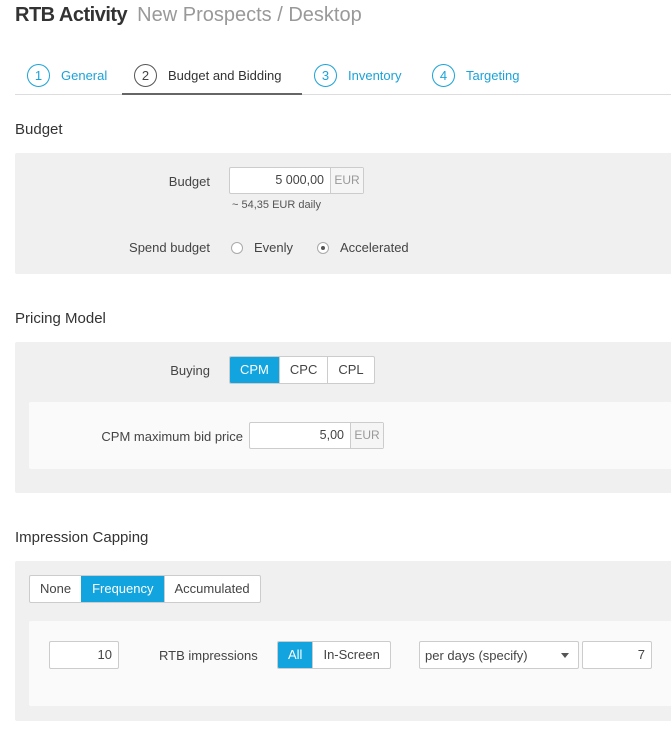 Image resolution: width=671 pixels, height=737 pixels. I want to click on radio-accelerated: Accelerated, so click(363, 247).